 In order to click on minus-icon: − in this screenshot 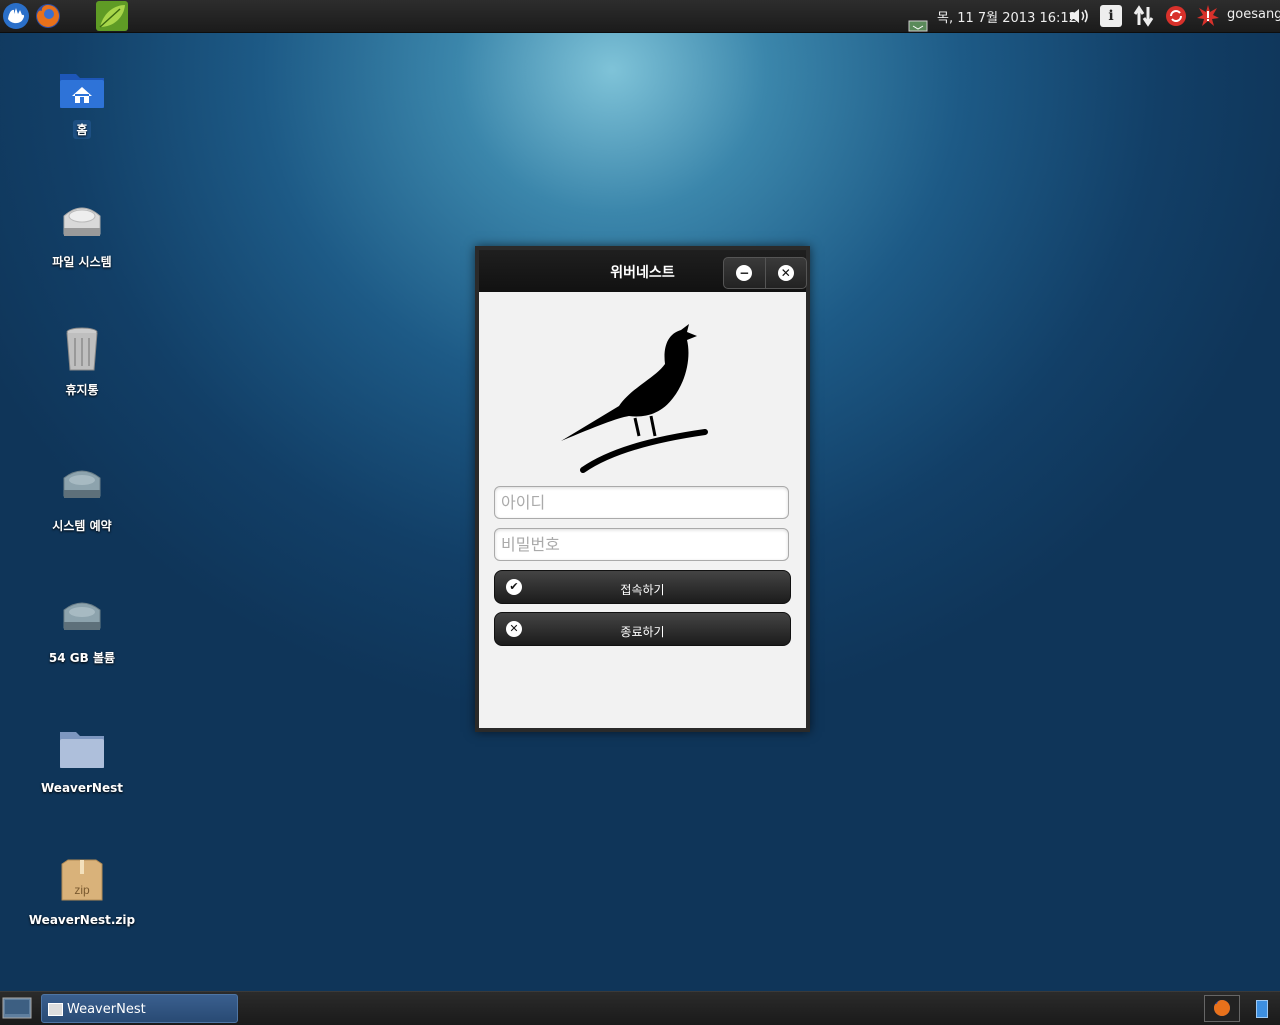, I will do `click(744, 273)`.